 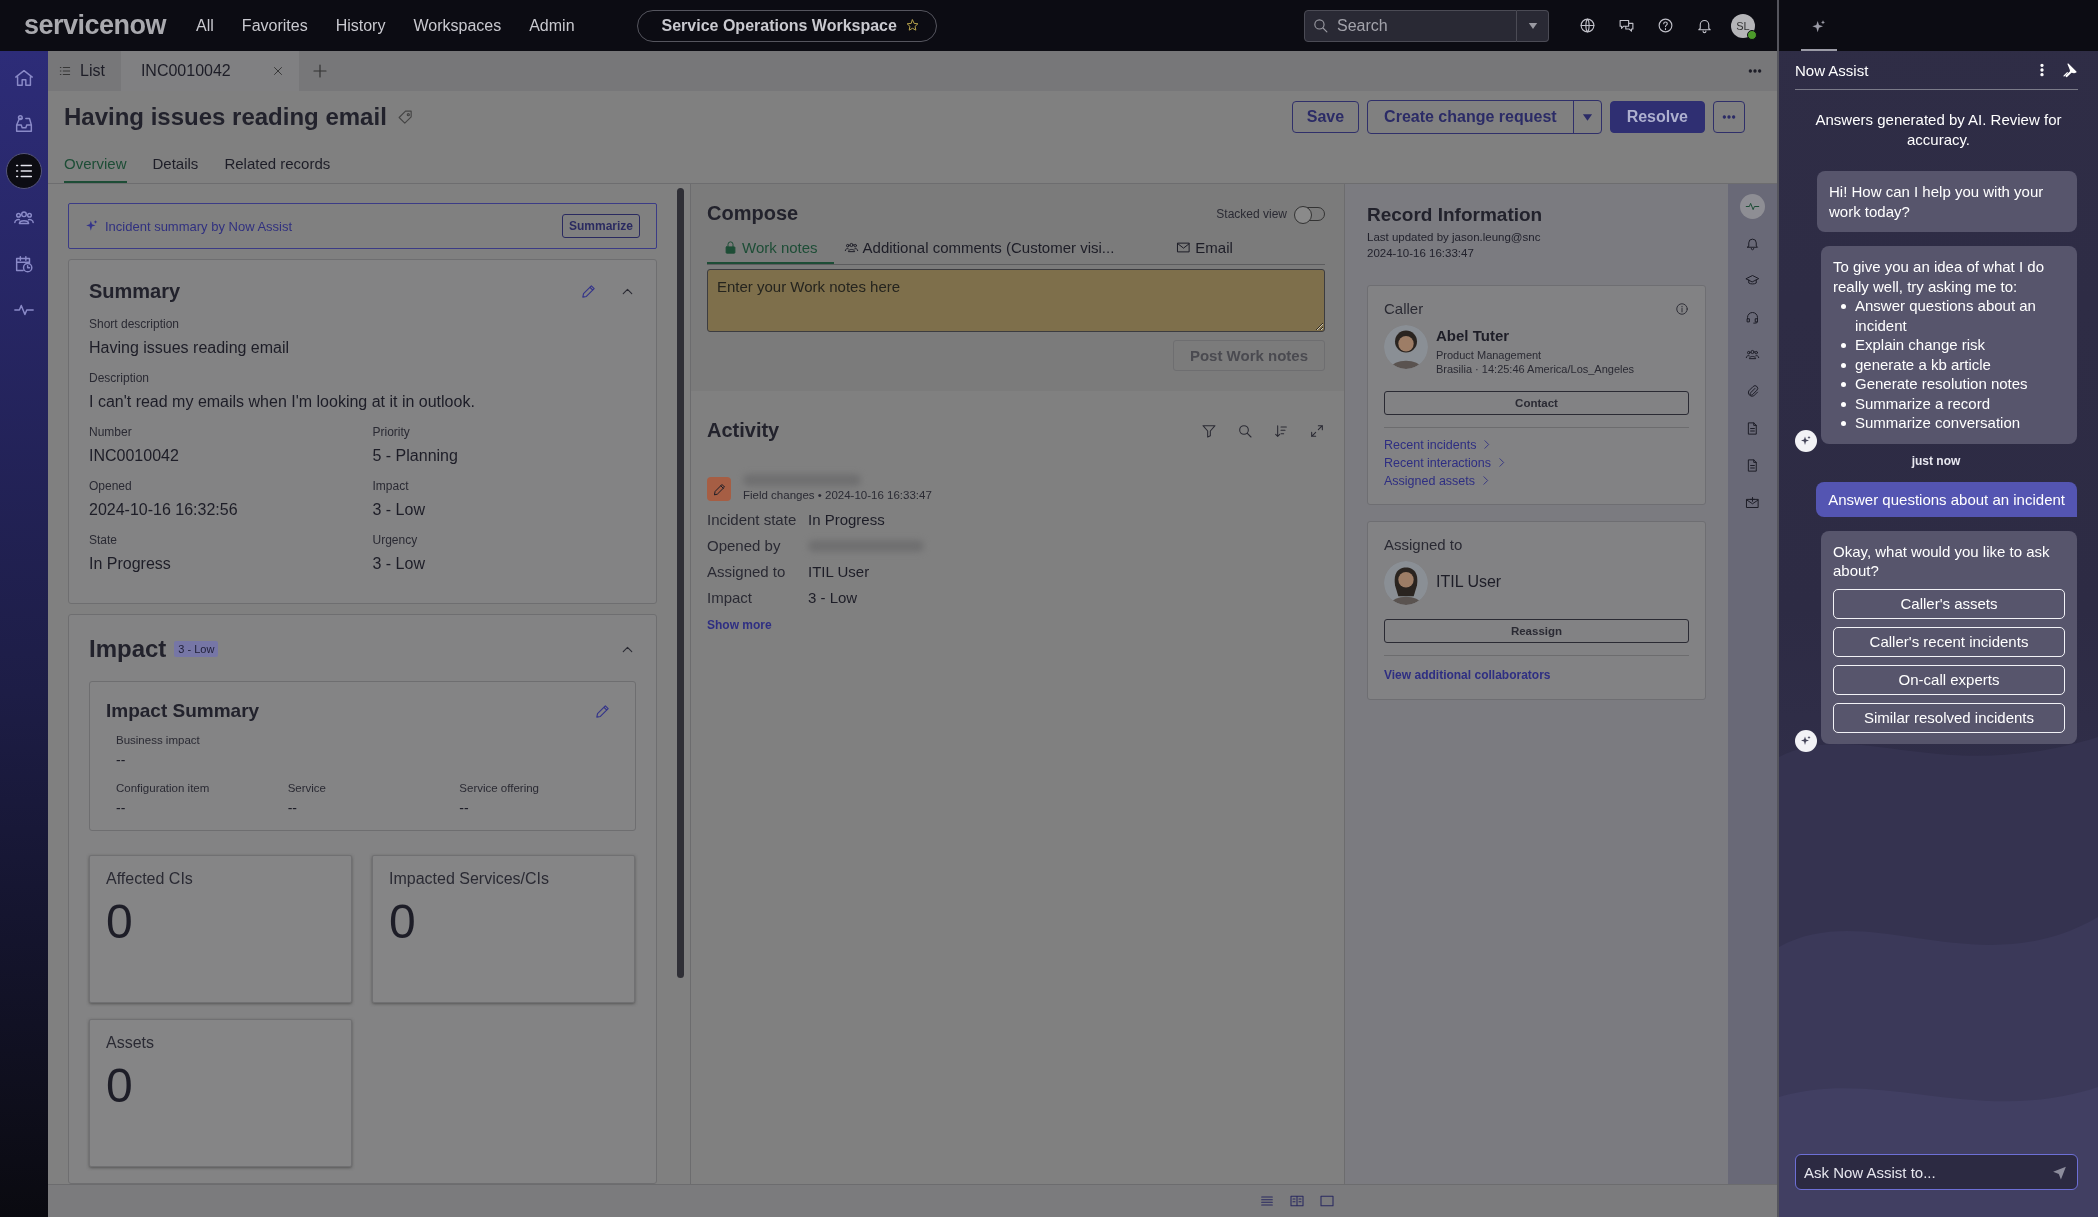 I want to click on info-icon, so click(x=1682, y=308).